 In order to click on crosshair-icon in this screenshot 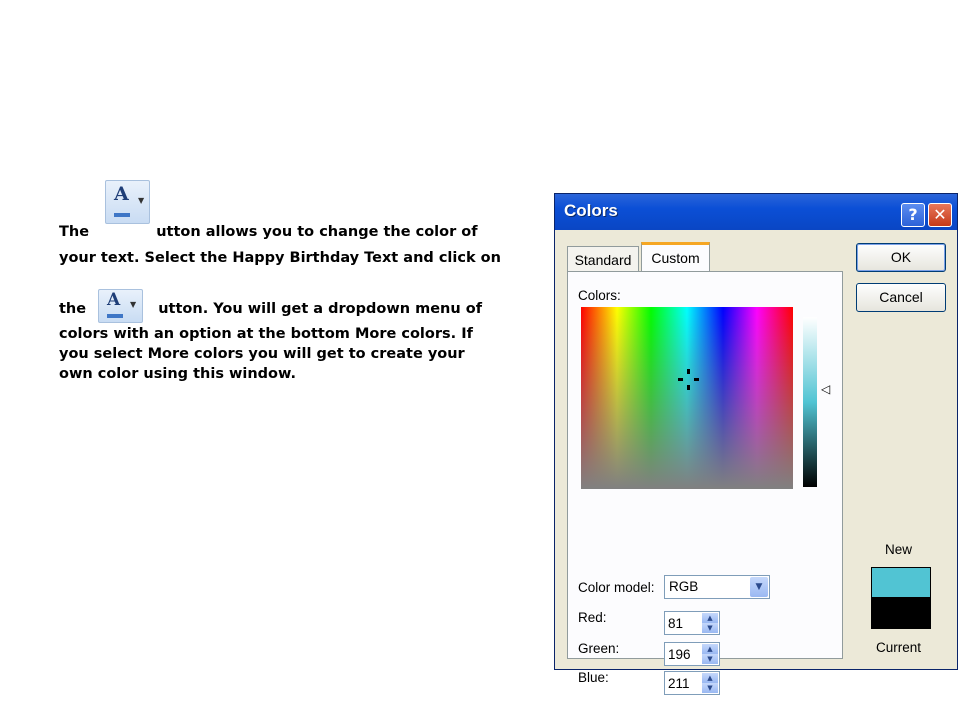, I will do `click(689, 380)`.